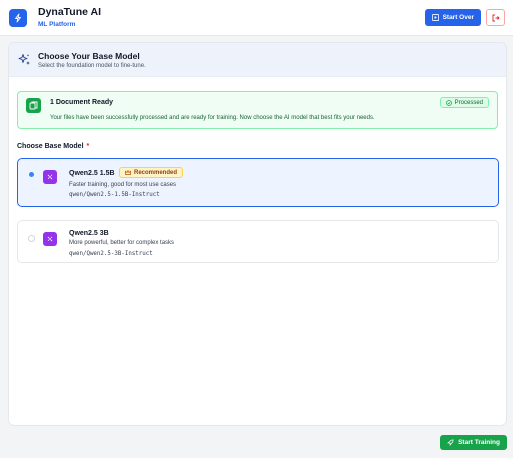 Image resolution: width=513 pixels, height=458 pixels. I want to click on model-id: qwen/Qwen2.5-1.5B-Instruct, so click(114, 195).